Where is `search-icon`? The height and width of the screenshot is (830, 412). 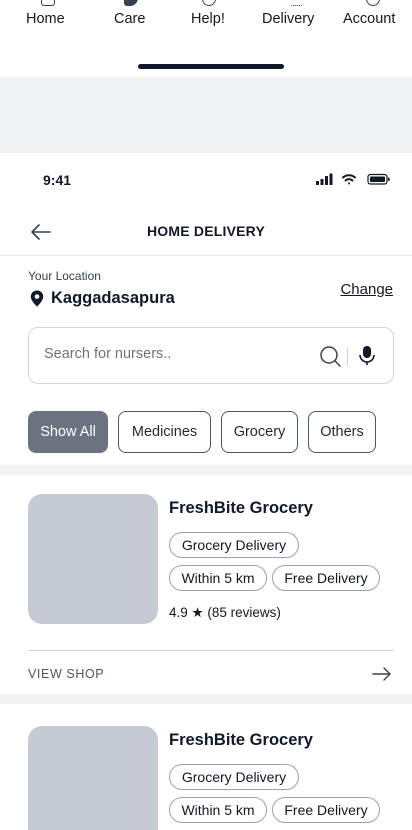
search-icon is located at coordinates (330, 356).